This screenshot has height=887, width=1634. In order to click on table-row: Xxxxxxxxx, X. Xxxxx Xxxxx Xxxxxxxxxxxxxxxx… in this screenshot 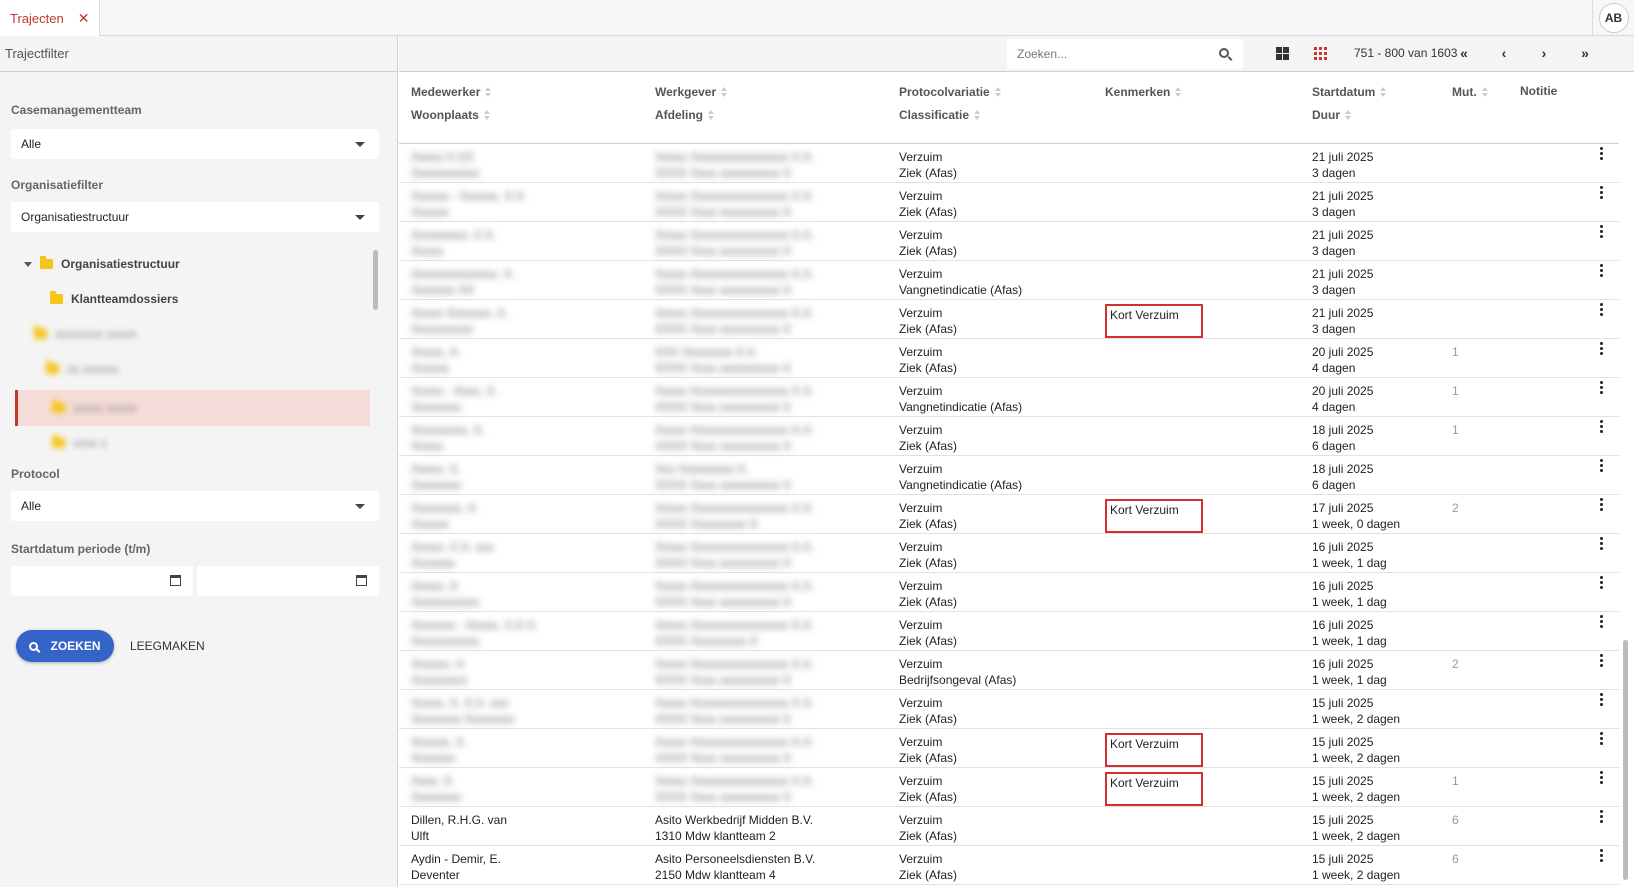, I will do `click(1009, 436)`.